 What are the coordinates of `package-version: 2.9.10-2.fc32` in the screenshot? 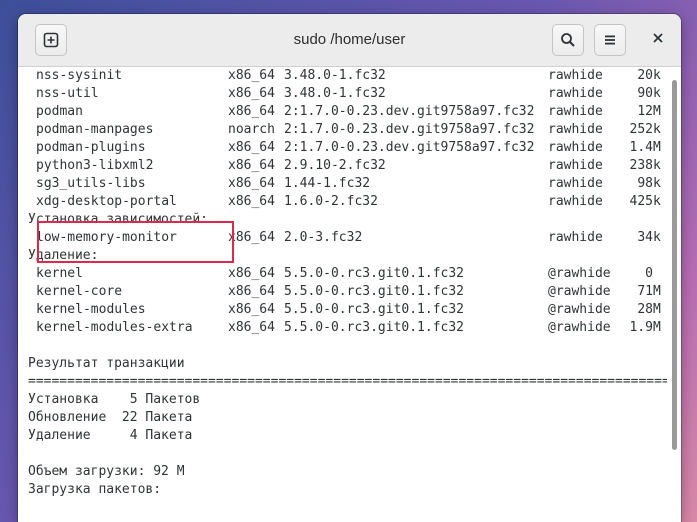 It's located at (335, 165).